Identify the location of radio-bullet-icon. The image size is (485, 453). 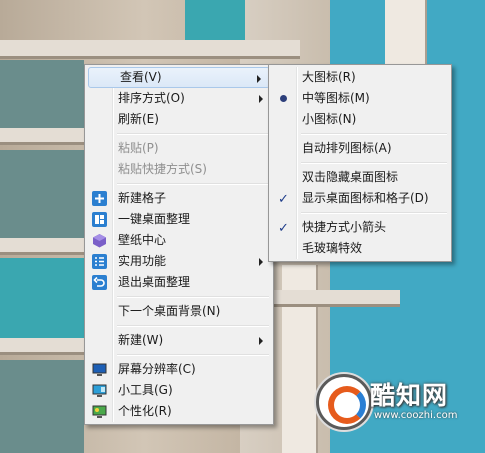
(283, 98).